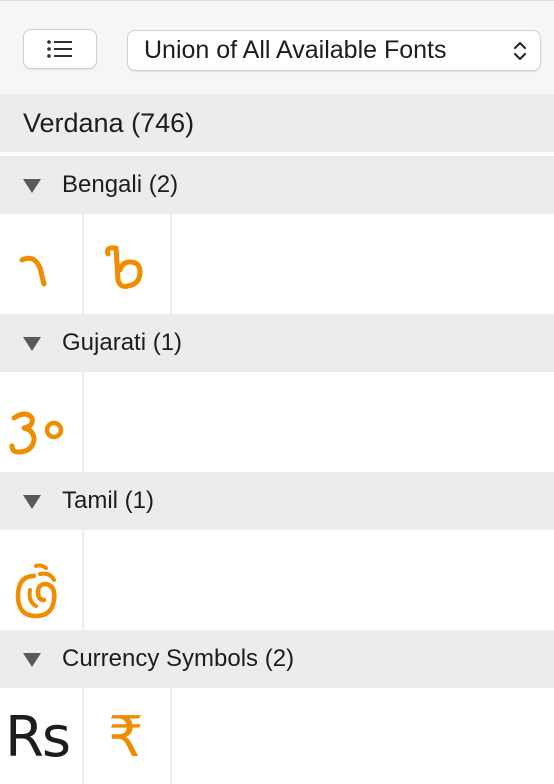 This screenshot has height=784, width=554. Describe the element at coordinates (277, 124) in the screenshot. I see `font-header: Verdana (746)` at that location.